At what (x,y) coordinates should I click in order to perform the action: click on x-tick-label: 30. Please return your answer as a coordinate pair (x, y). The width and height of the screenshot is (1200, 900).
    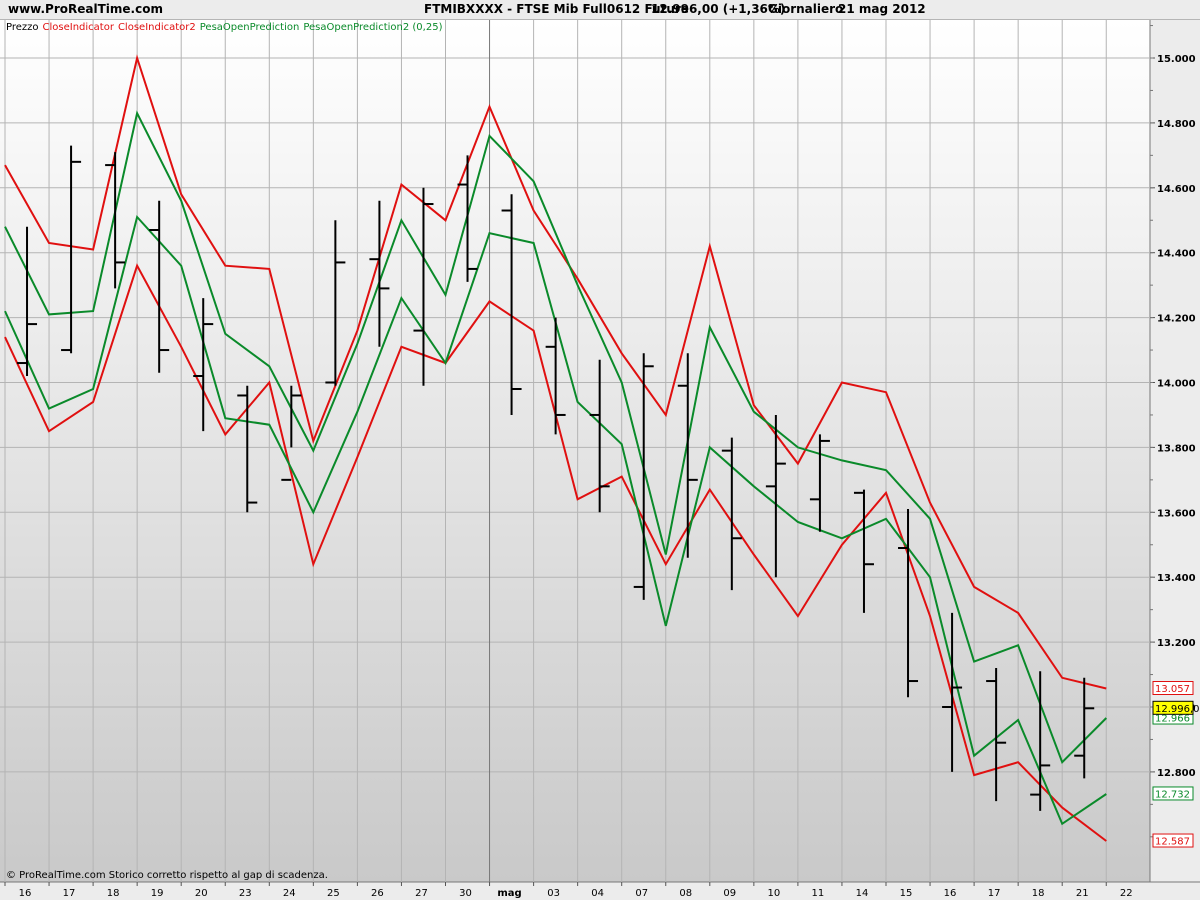
    Looking at the image, I should click on (465, 893).